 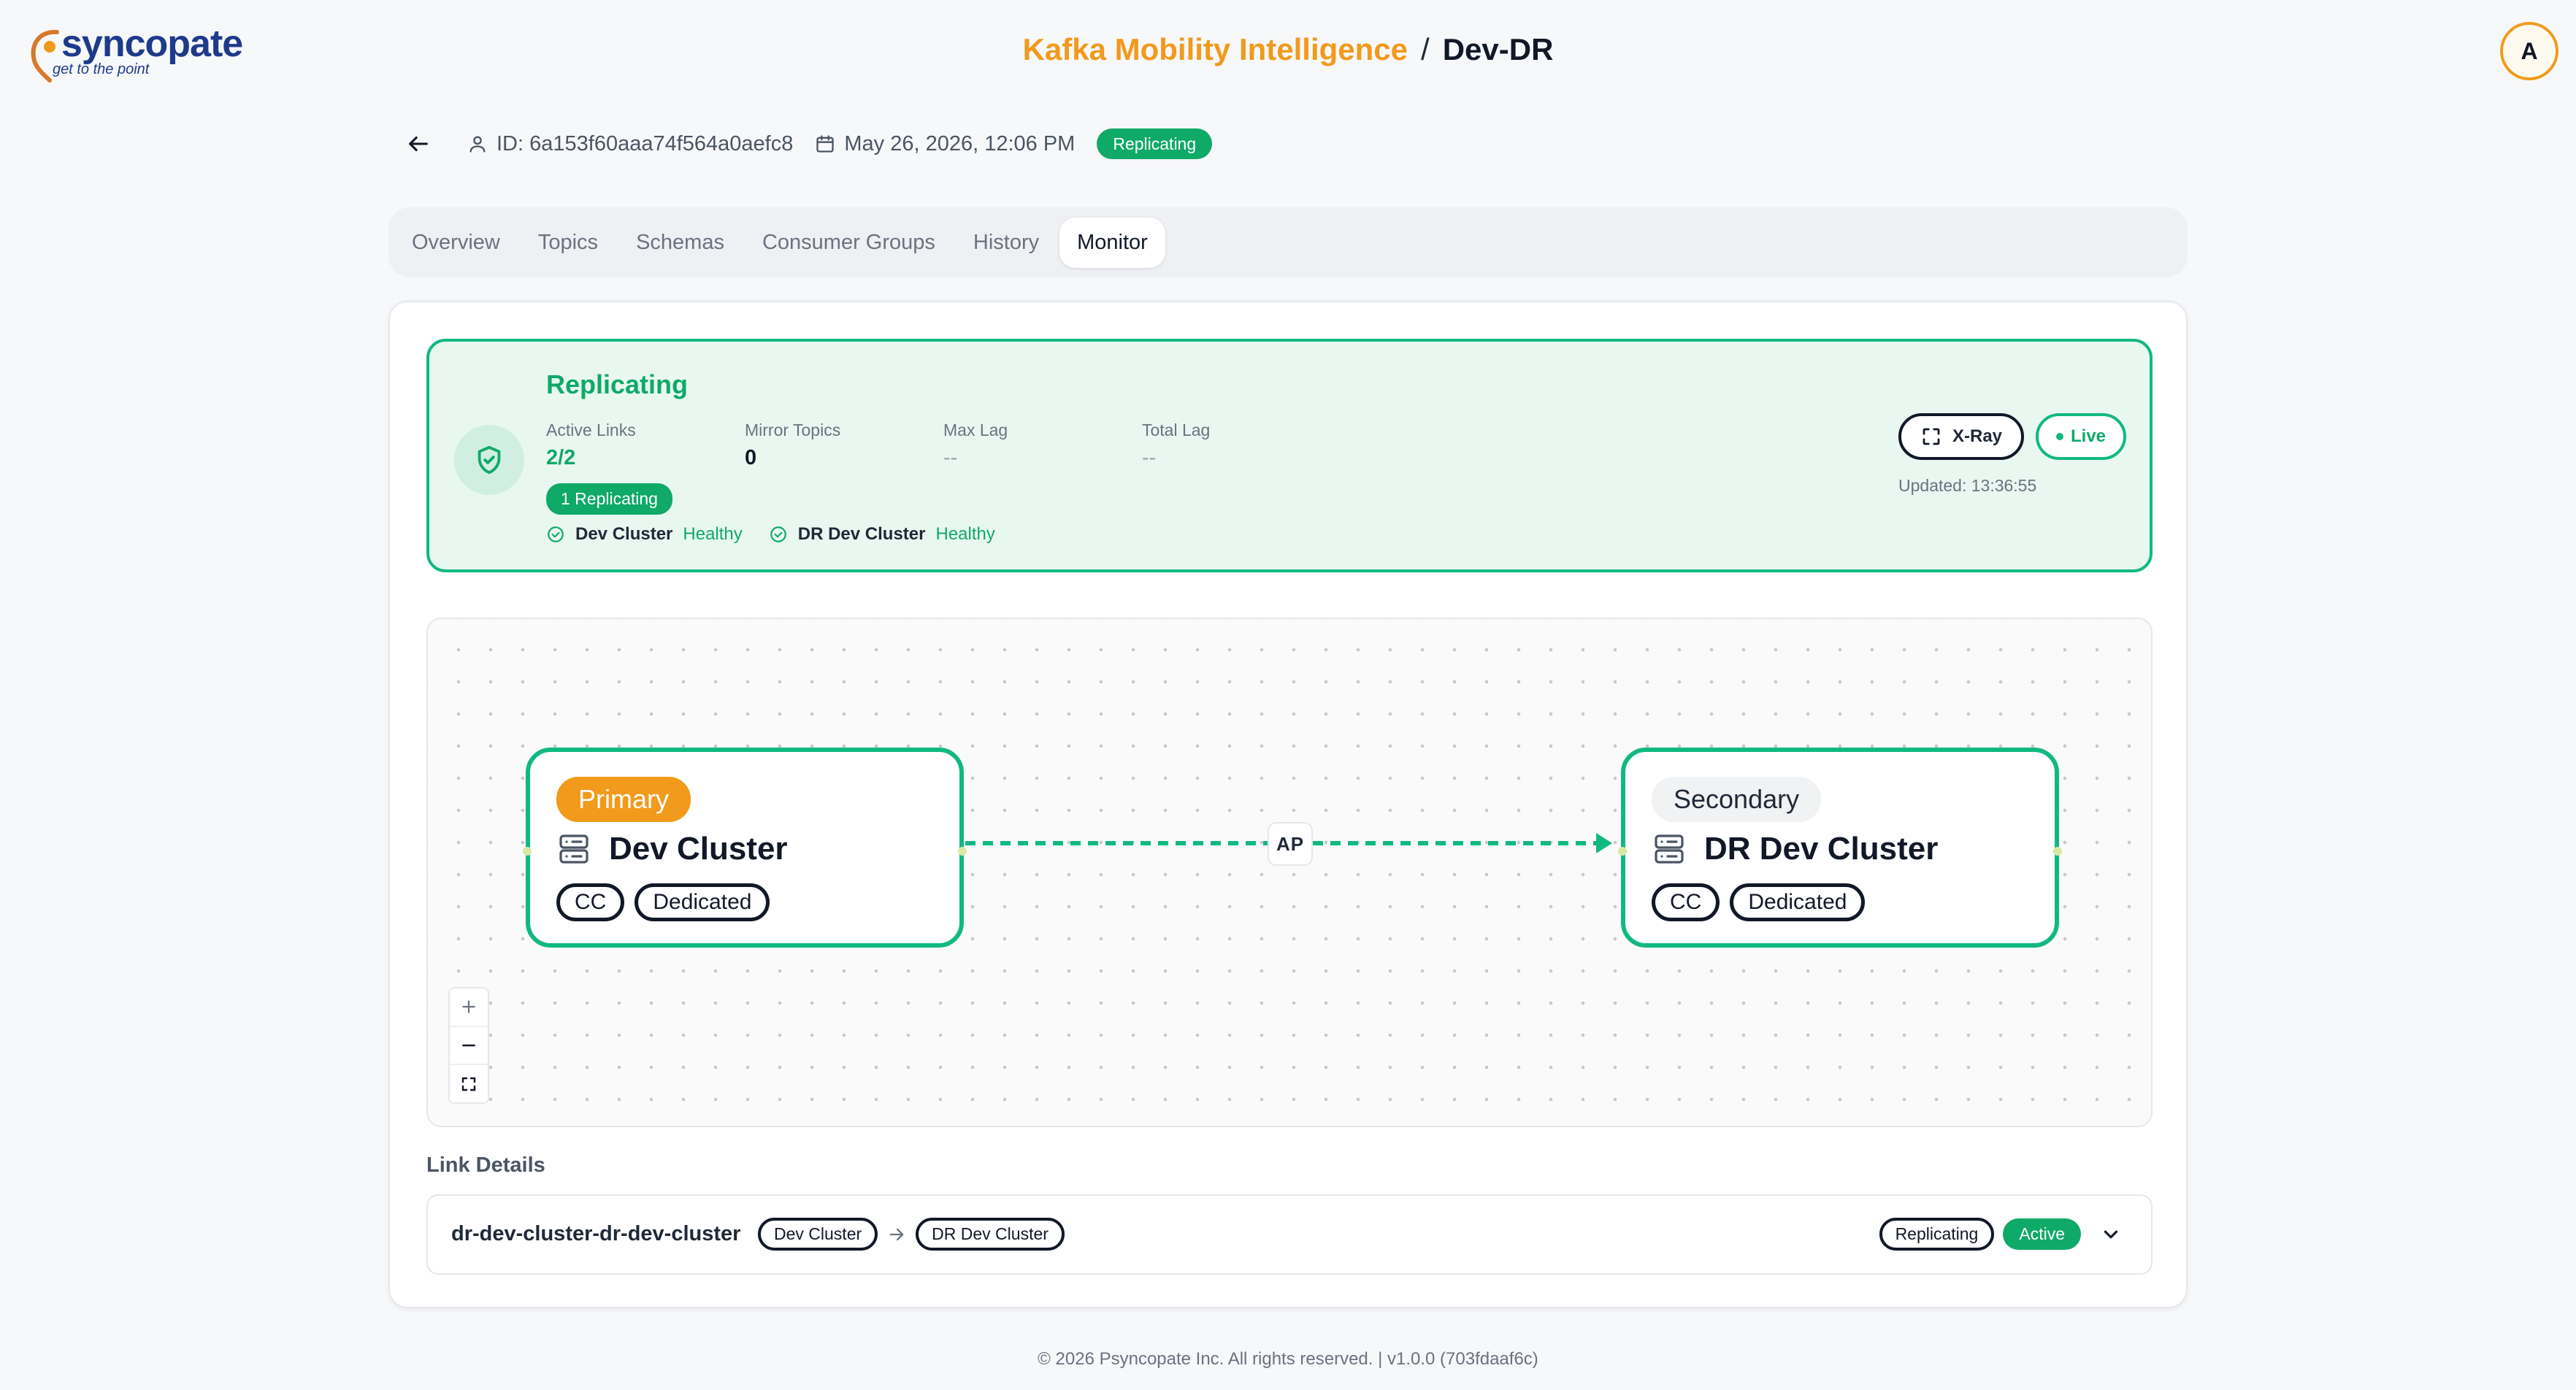 What do you see at coordinates (2059, 436) in the screenshot?
I see `live-dot-icon` at bounding box center [2059, 436].